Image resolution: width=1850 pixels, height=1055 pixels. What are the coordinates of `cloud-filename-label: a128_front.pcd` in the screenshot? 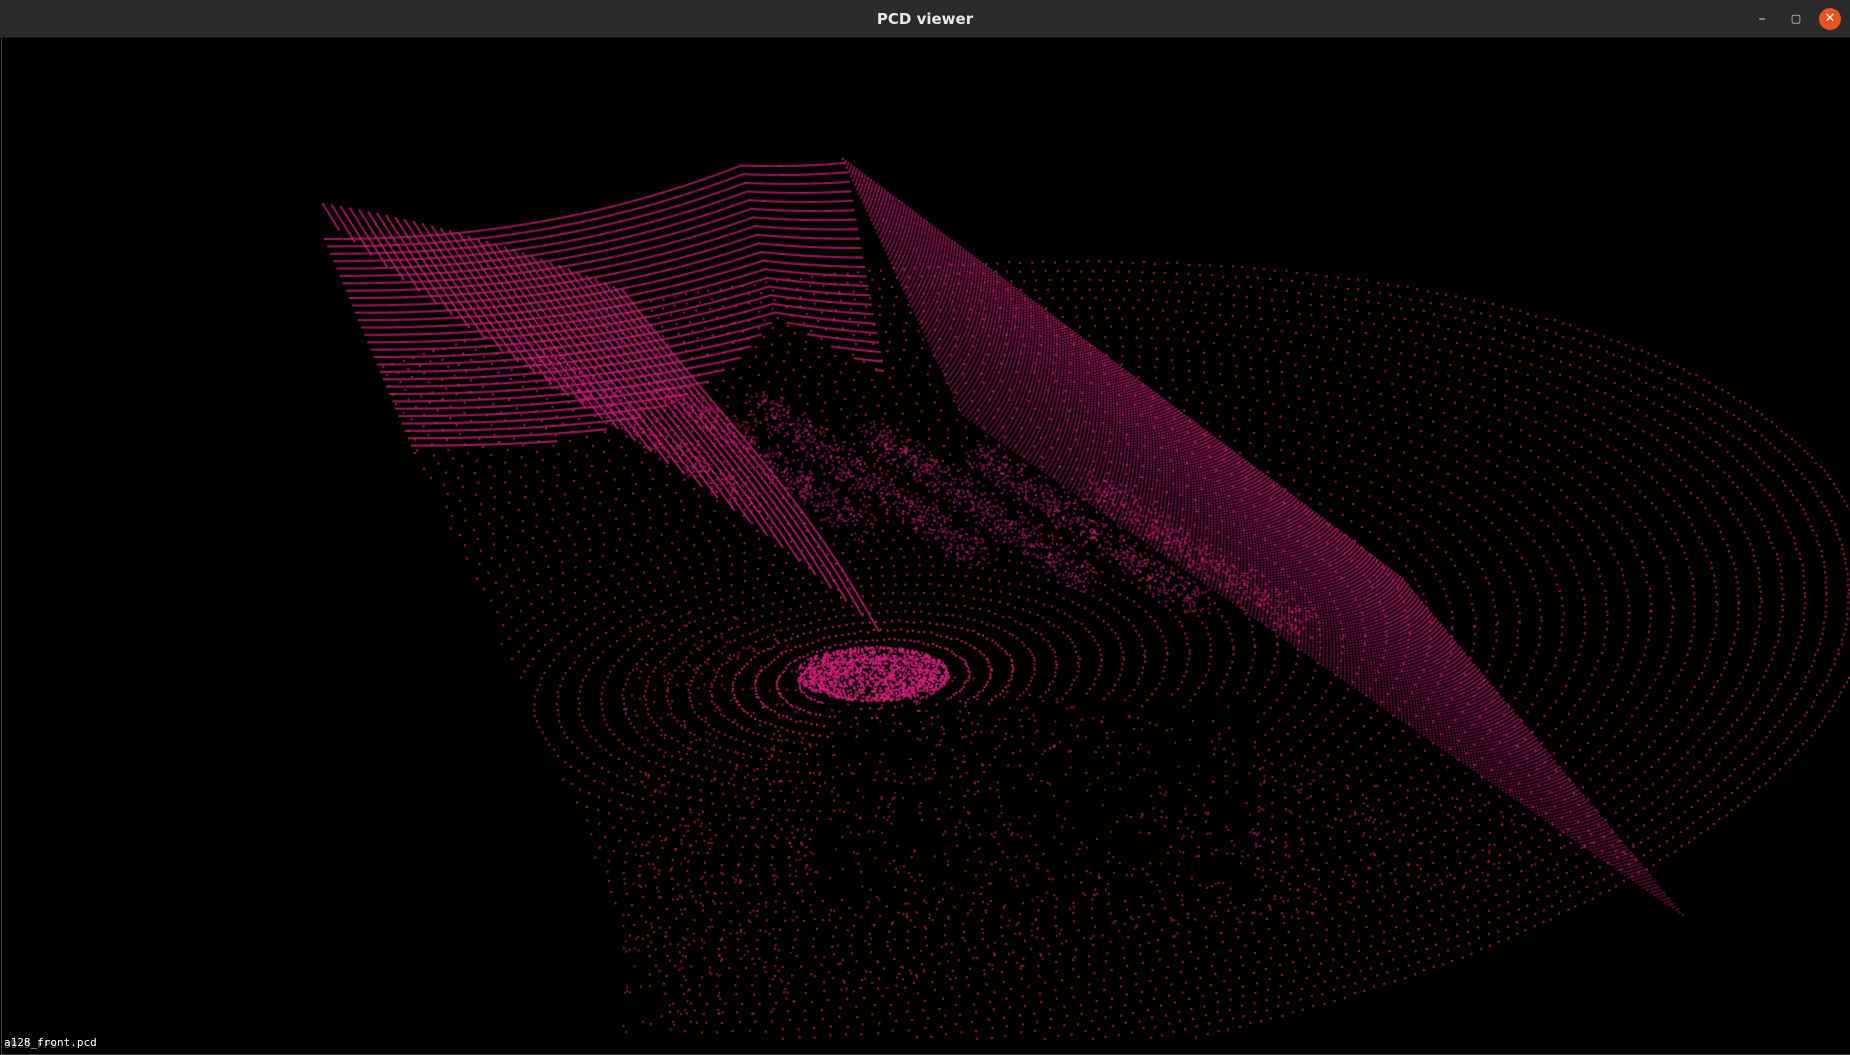 It's located at (50, 1042).